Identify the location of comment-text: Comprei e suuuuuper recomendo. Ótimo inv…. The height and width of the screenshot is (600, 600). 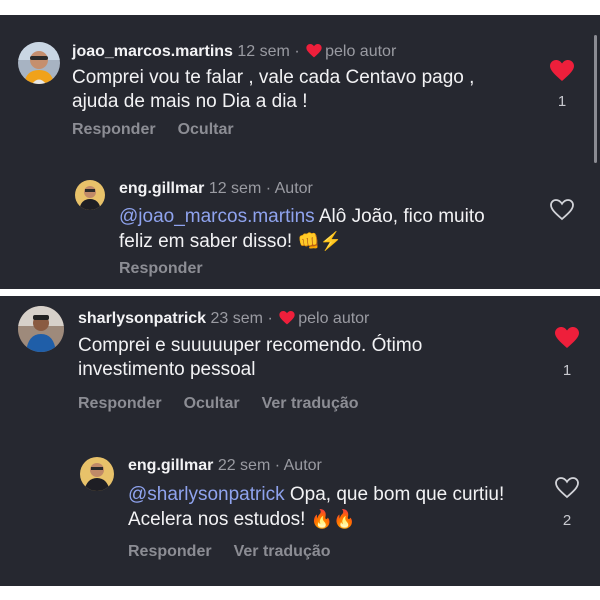
(250, 357).